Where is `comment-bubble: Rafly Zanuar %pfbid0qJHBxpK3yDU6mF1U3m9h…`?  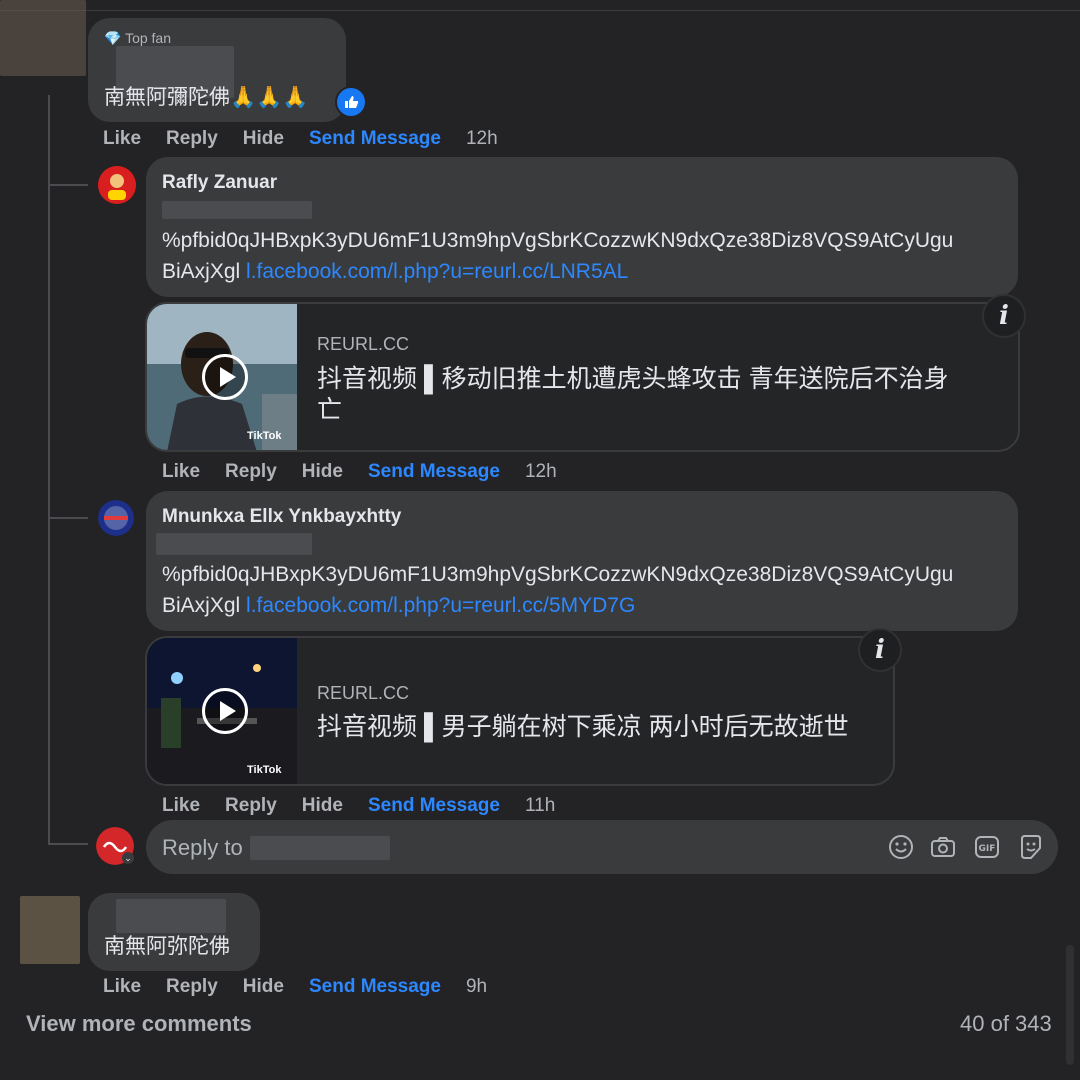 comment-bubble: Rafly Zanuar %pfbid0qJHBxpK3yDU6mF1U3m9h… is located at coordinates (582, 227).